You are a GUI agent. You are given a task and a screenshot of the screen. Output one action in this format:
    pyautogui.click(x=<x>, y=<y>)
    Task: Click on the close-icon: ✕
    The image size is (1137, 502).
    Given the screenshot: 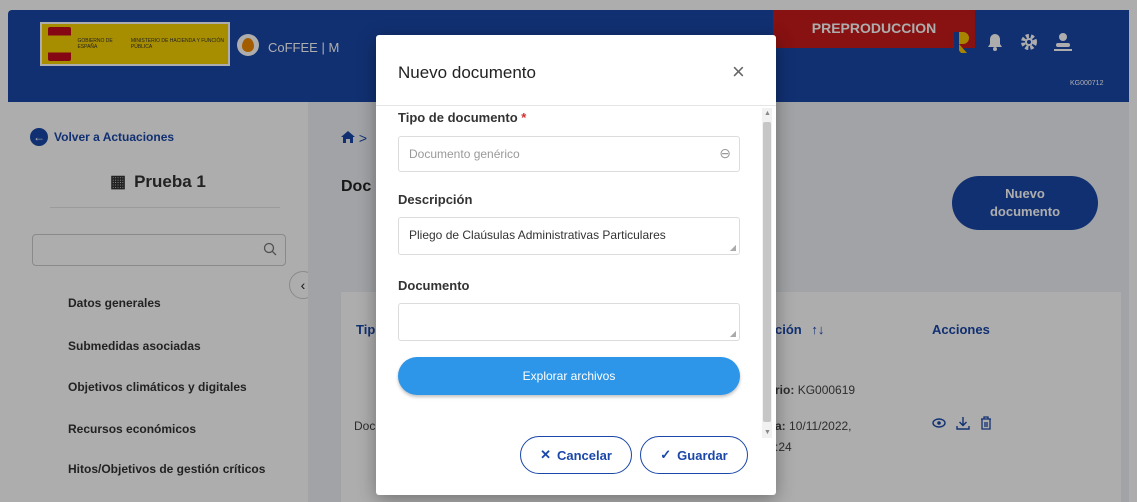 What is the action you would take?
    pyautogui.click(x=545, y=454)
    